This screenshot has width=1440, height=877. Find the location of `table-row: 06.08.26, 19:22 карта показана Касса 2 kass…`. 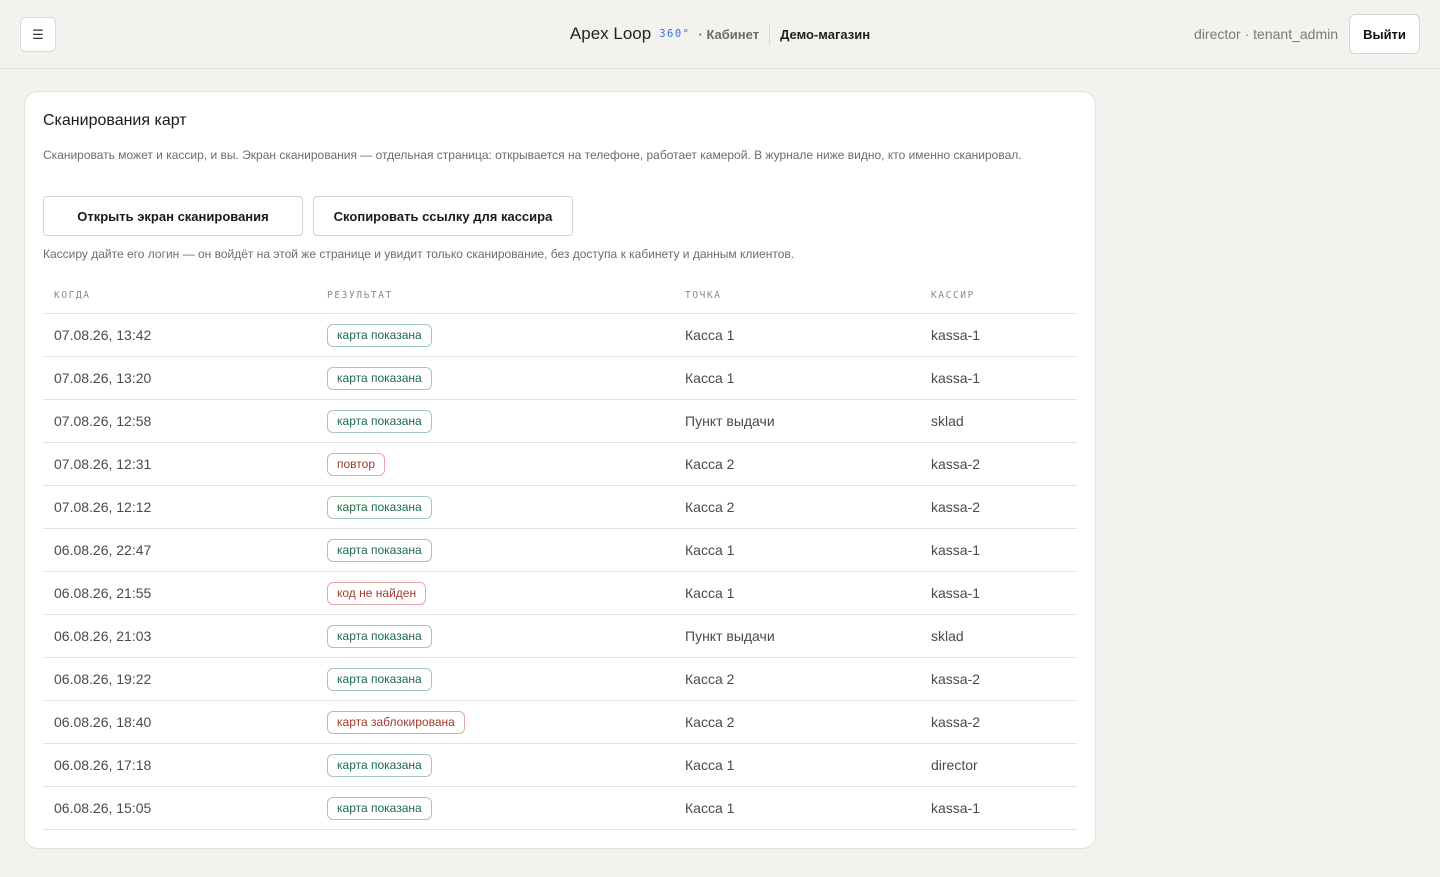

table-row: 06.08.26, 19:22 карта показана Касса 2 kass… is located at coordinates (560, 679).